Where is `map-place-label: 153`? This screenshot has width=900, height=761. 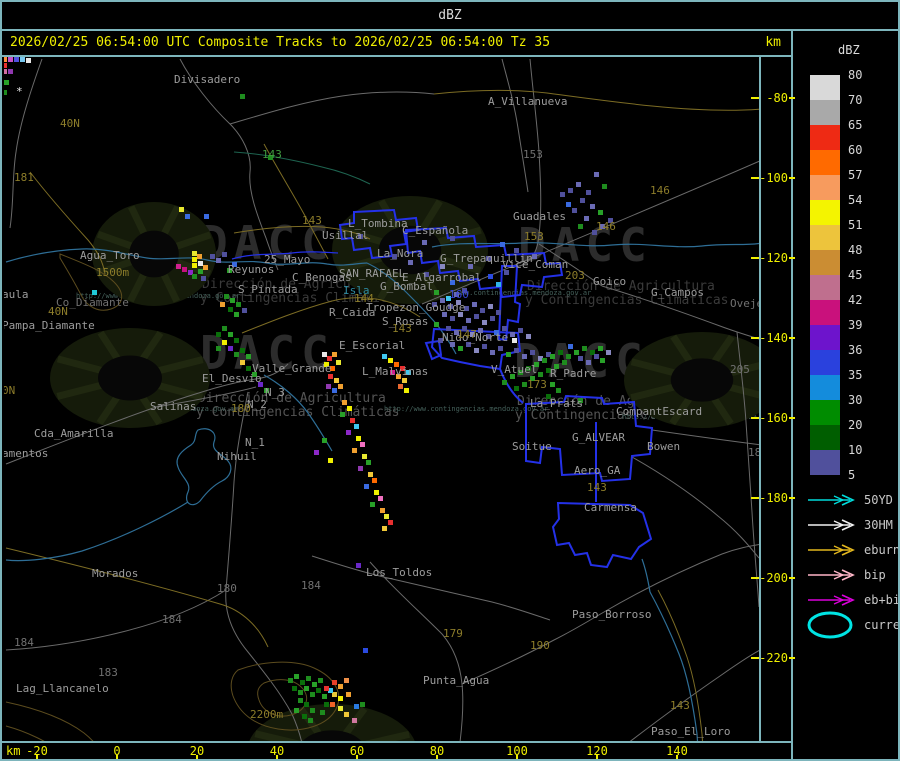
map-place-label: 153 is located at coordinates (534, 236).